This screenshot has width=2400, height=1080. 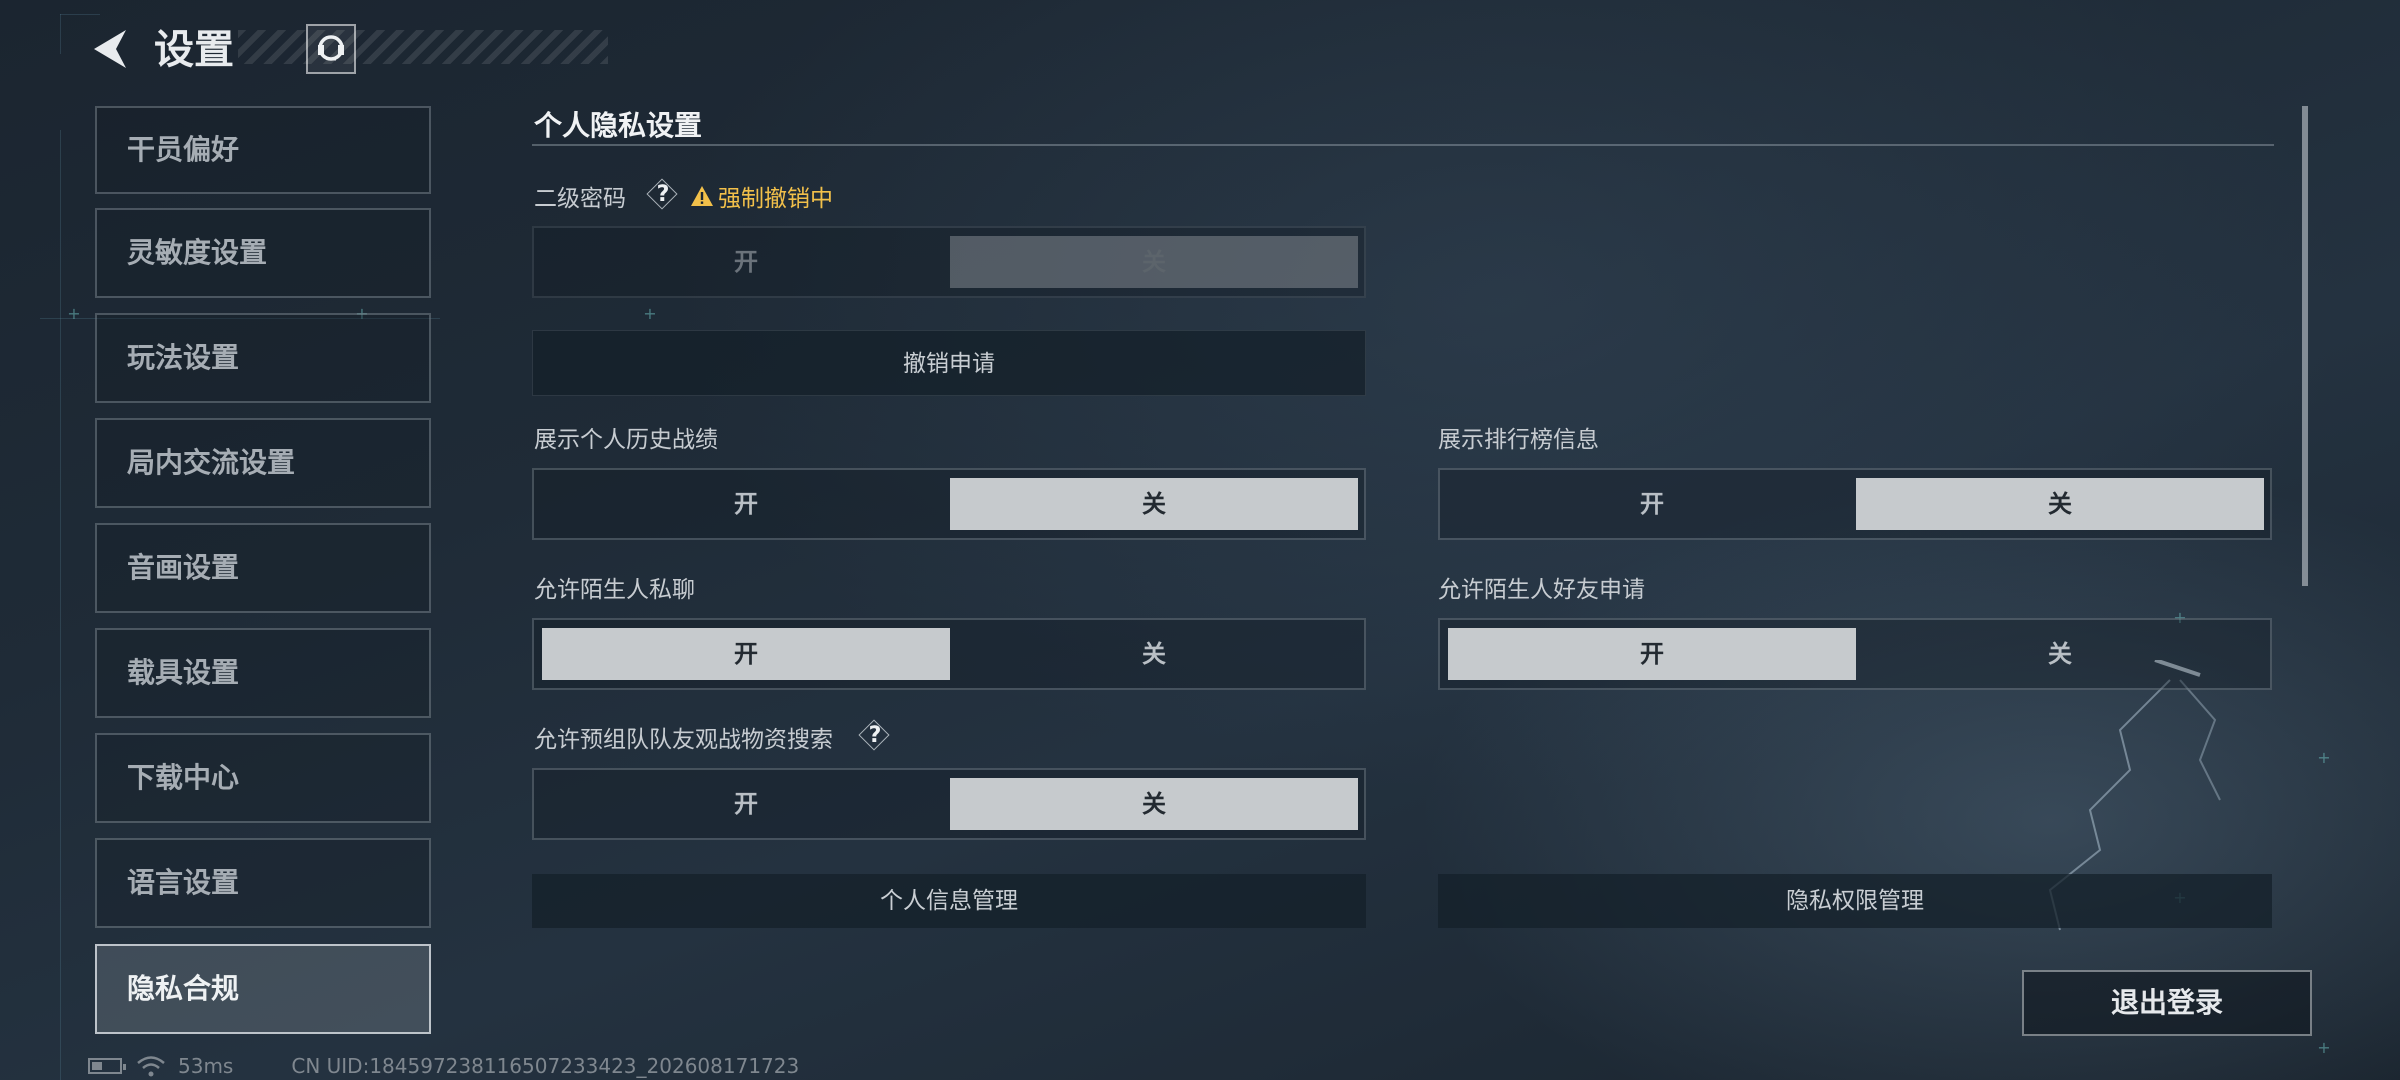 I want to click on section-divider, so click(x=1403, y=145).